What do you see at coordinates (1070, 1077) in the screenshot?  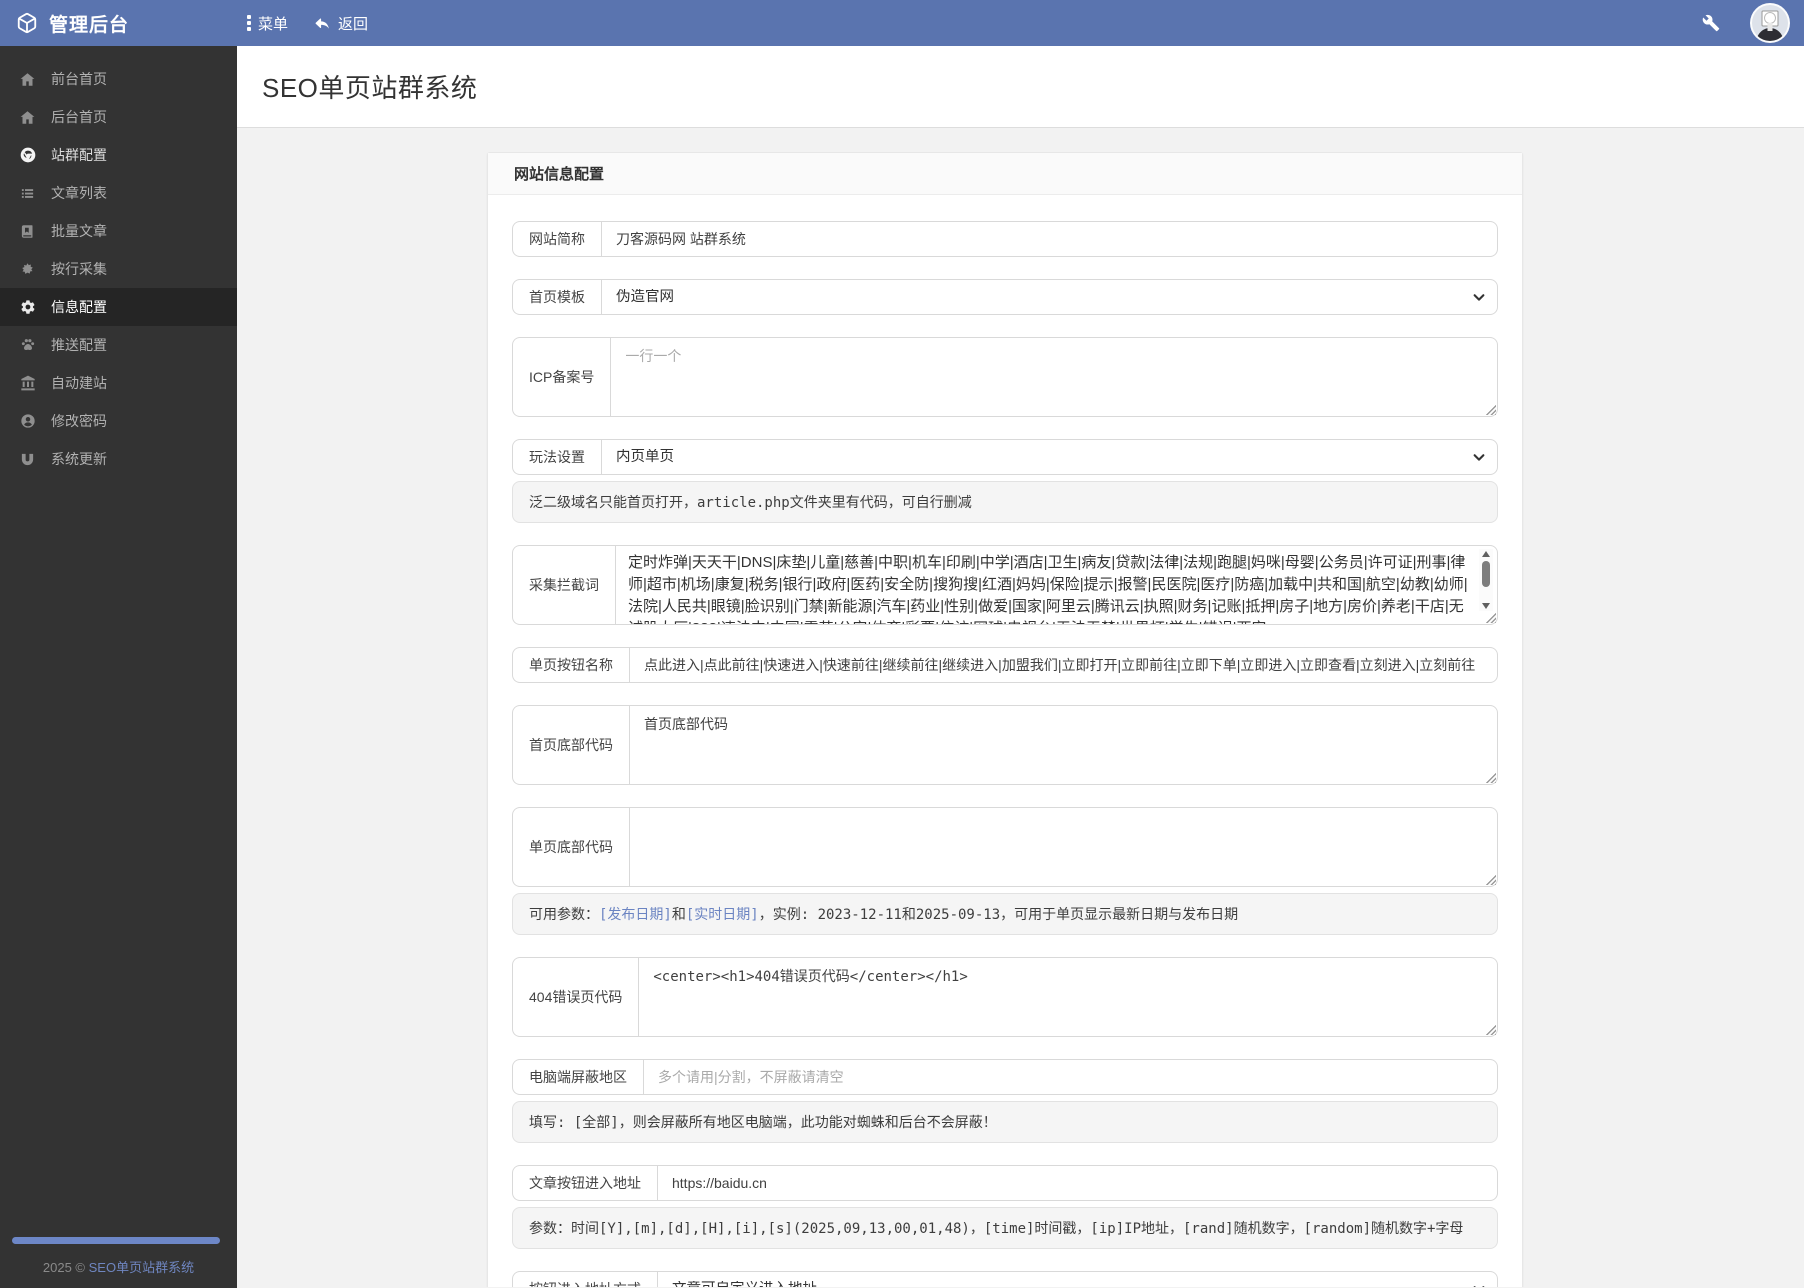 I see `pc-block-input` at bounding box center [1070, 1077].